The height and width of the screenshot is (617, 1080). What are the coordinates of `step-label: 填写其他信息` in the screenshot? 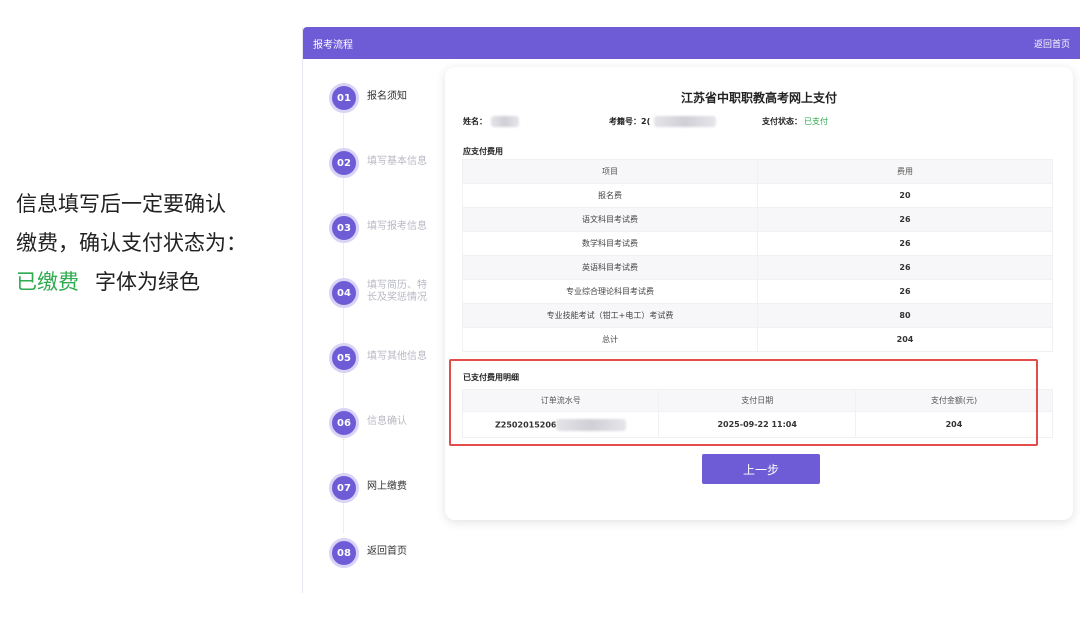 It's located at (397, 356).